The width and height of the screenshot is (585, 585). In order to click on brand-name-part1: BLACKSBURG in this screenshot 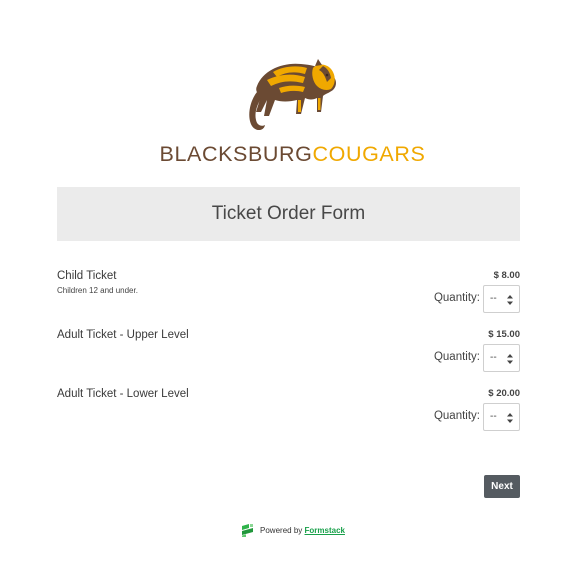, I will do `click(236, 154)`.